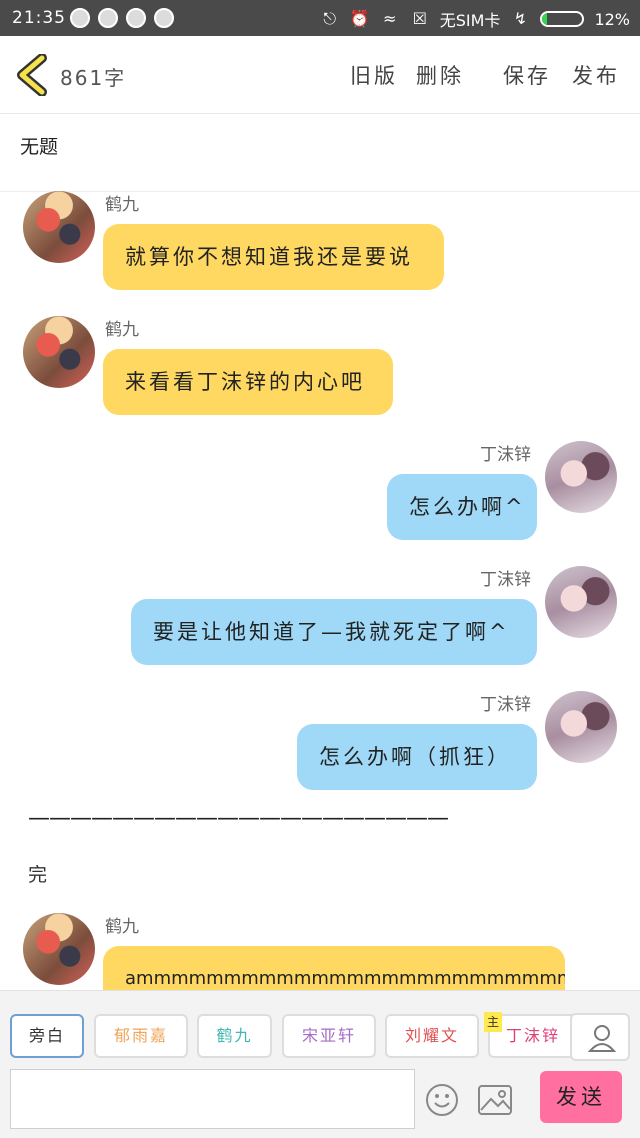 The width and height of the screenshot is (640, 1138). I want to click on role-chip-he-jiu: 鹤九, so click(234, 1036).